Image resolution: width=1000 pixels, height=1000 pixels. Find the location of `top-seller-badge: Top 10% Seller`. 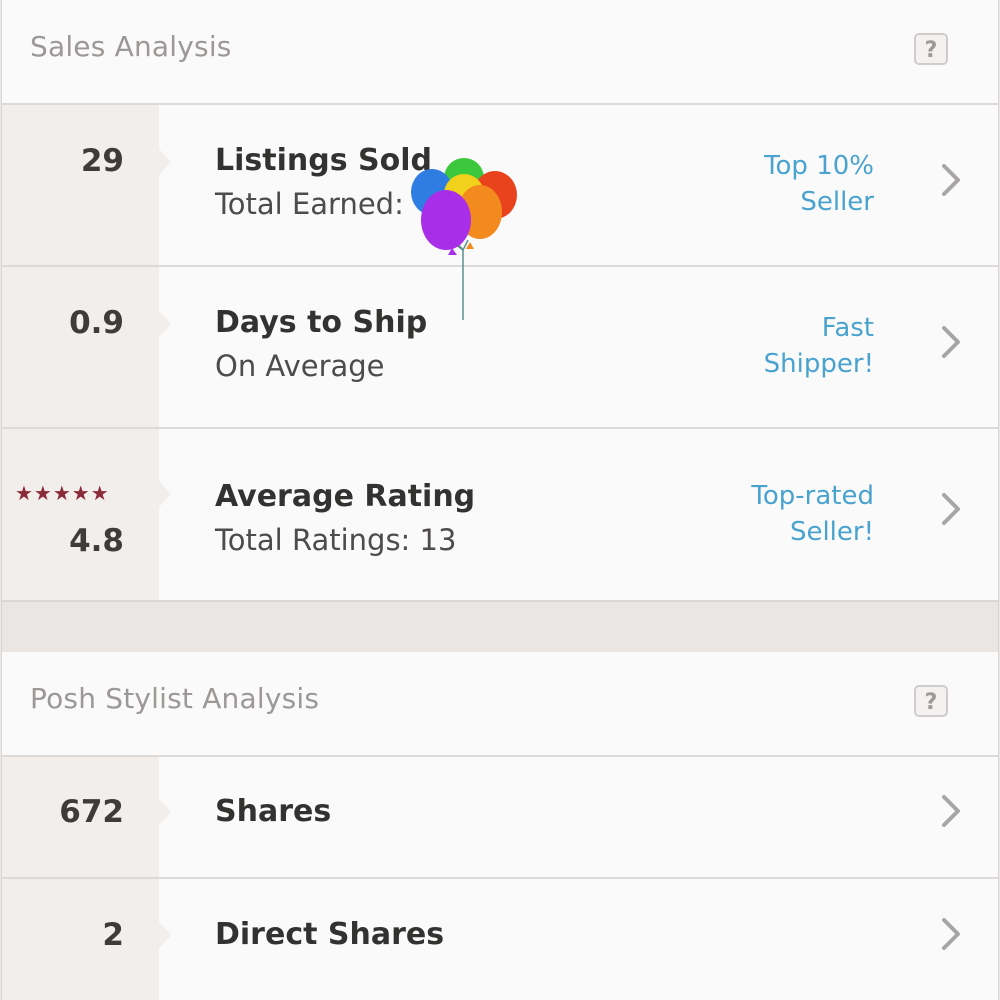

top-seller-badge: Top 10% Seller is located at coordinates (819, 184).